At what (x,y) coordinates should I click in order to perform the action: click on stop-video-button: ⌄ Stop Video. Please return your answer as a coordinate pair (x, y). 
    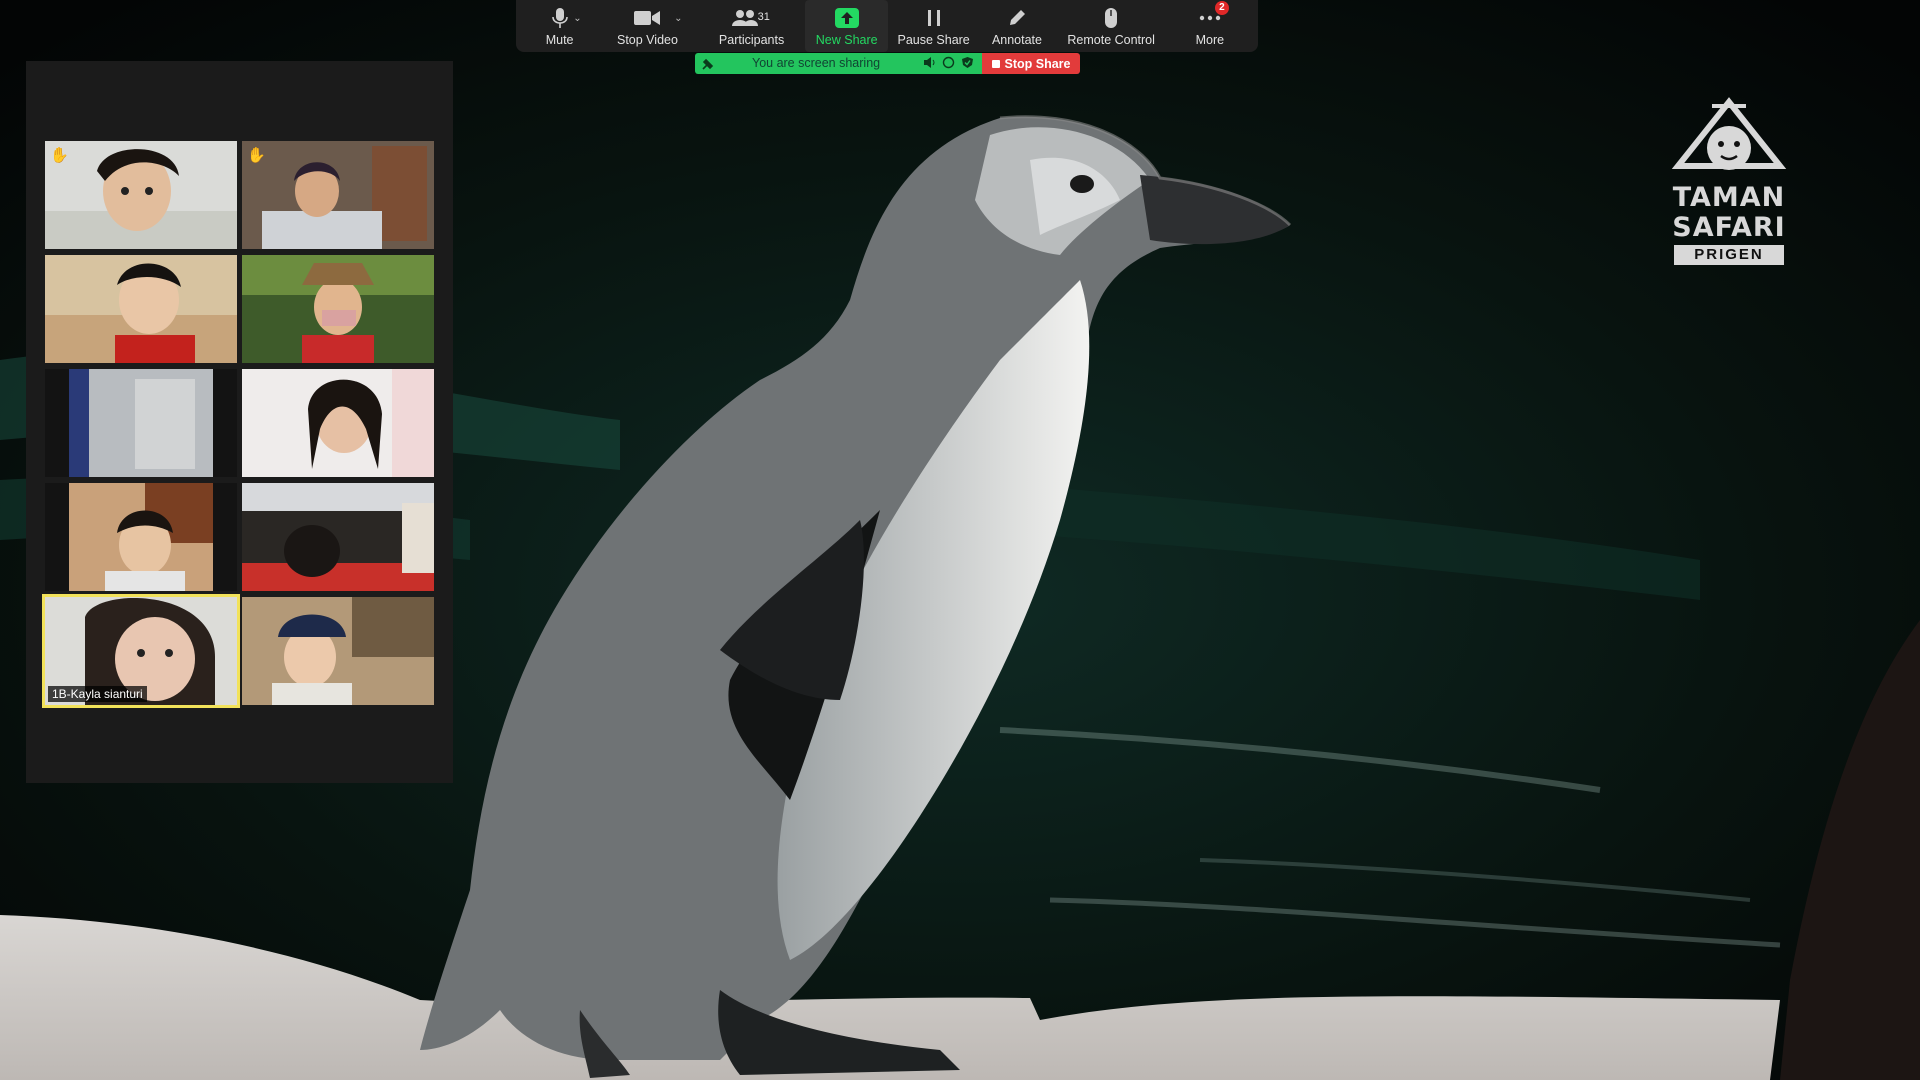
    Looking at the image, I should click on (647, 26).